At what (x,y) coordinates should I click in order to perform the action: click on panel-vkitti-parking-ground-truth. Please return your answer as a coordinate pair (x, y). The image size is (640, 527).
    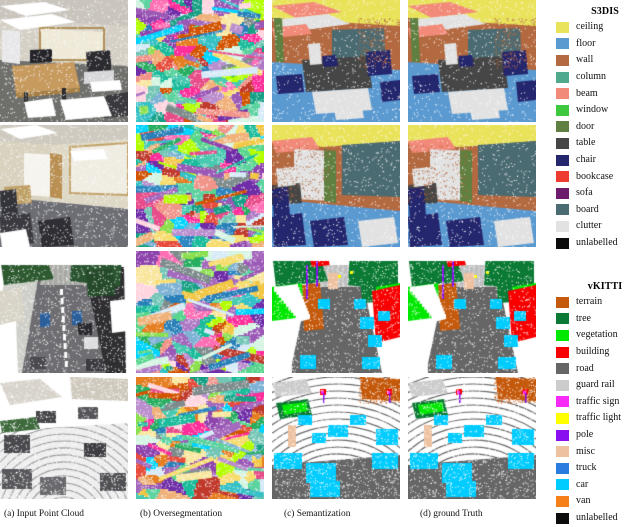
    Looking at the image, I should click on (472, 438).